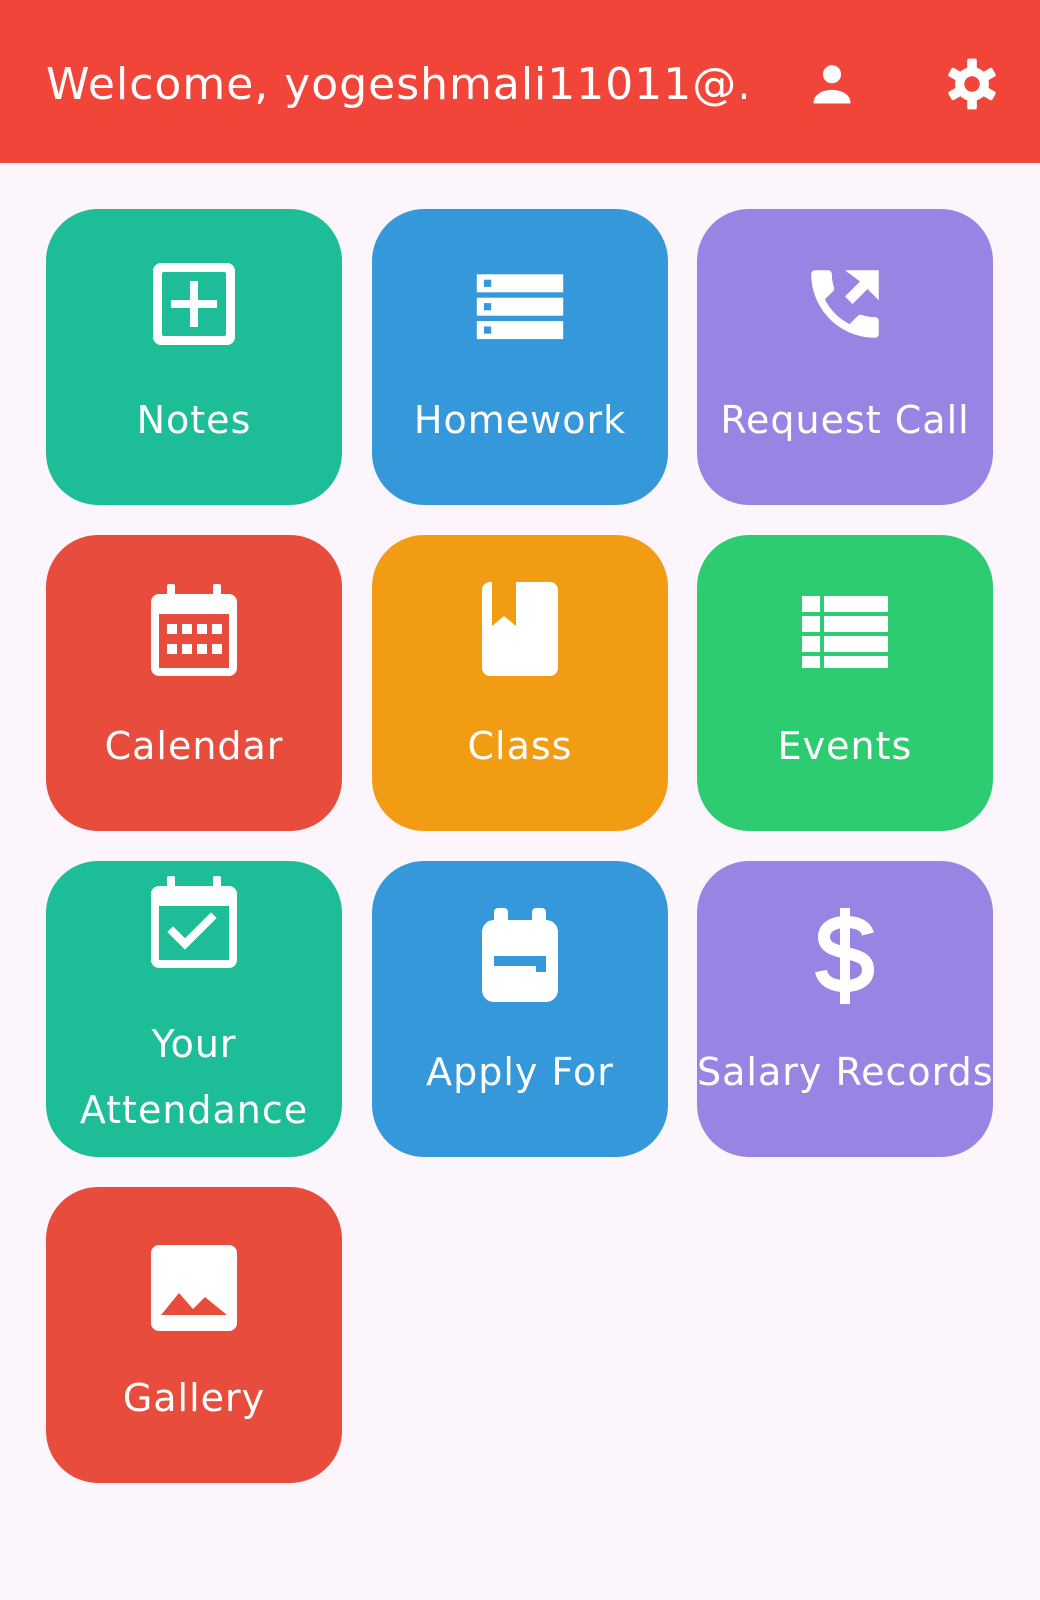 The height and width of the screenshot is (1600, 1040). I want to click on dollar-icon, so click(845, 956).